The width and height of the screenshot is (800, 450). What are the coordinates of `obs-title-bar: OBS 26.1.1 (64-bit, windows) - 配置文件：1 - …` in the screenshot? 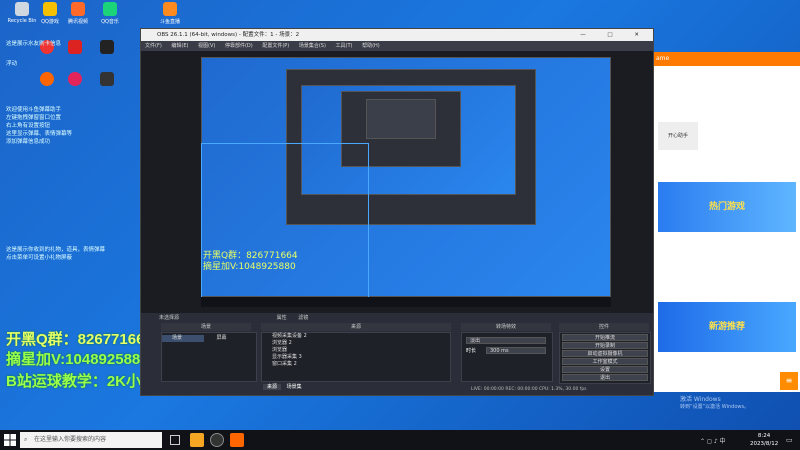 It's located at (397, 35).